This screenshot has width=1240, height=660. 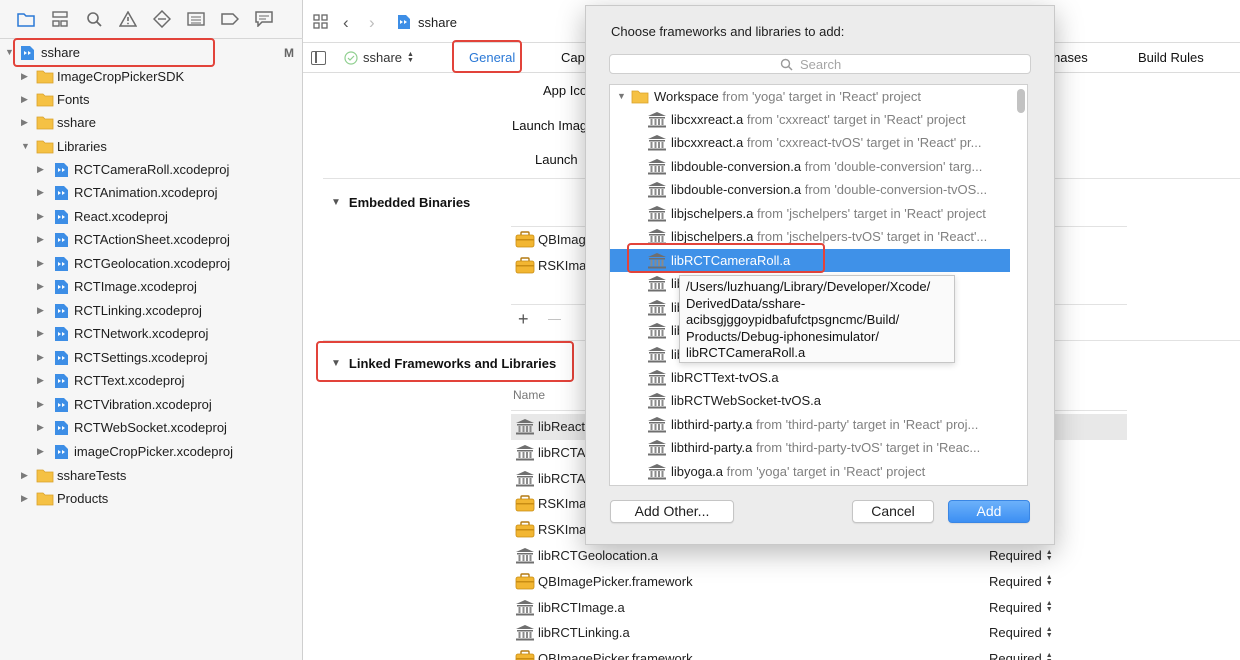 I want to click on hierarchy-icon, so click(x=60, y=19).